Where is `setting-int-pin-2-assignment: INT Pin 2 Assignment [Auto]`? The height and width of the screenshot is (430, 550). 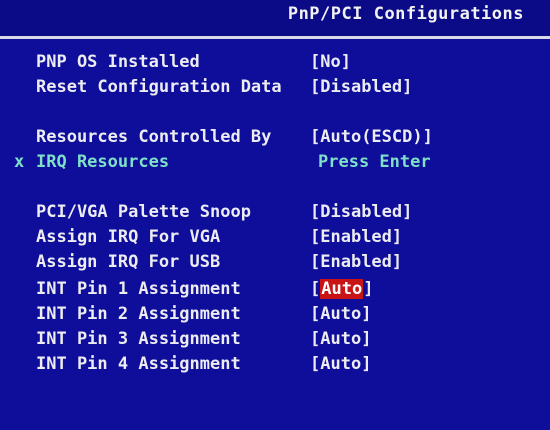
setting-int-pin-2-assignment: INT Pin 2 Assignment [Auto] is located at coordinates (275, 314).